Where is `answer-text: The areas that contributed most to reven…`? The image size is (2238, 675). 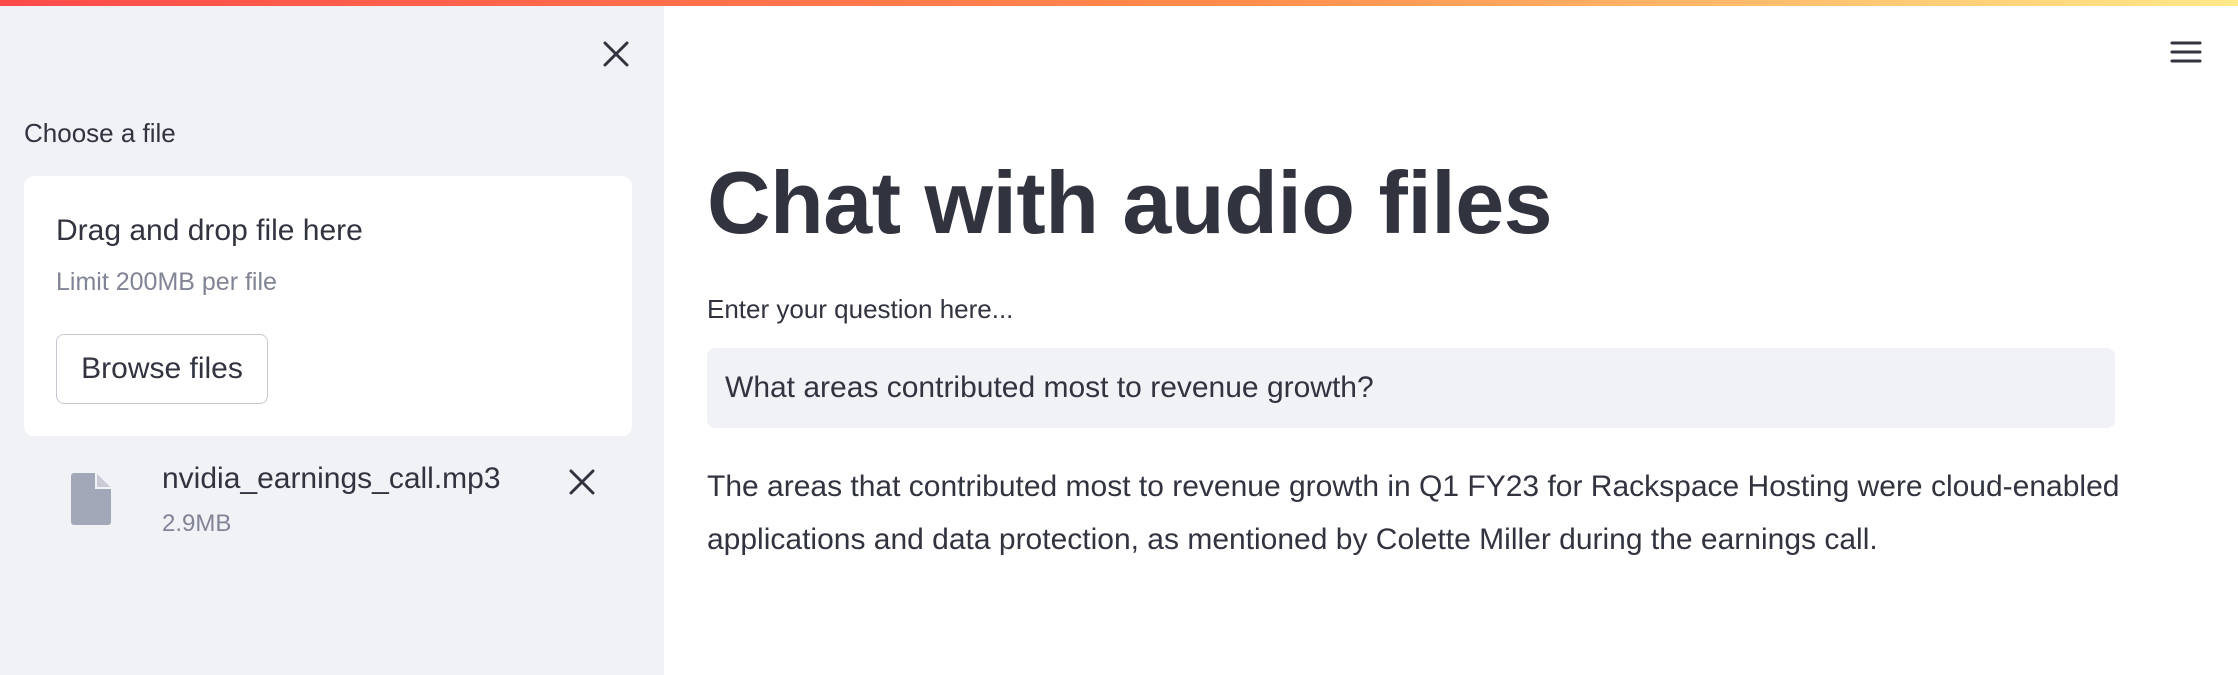 answer-text: The areas that contributed most to reven… is located at coordinates (1413, 513).